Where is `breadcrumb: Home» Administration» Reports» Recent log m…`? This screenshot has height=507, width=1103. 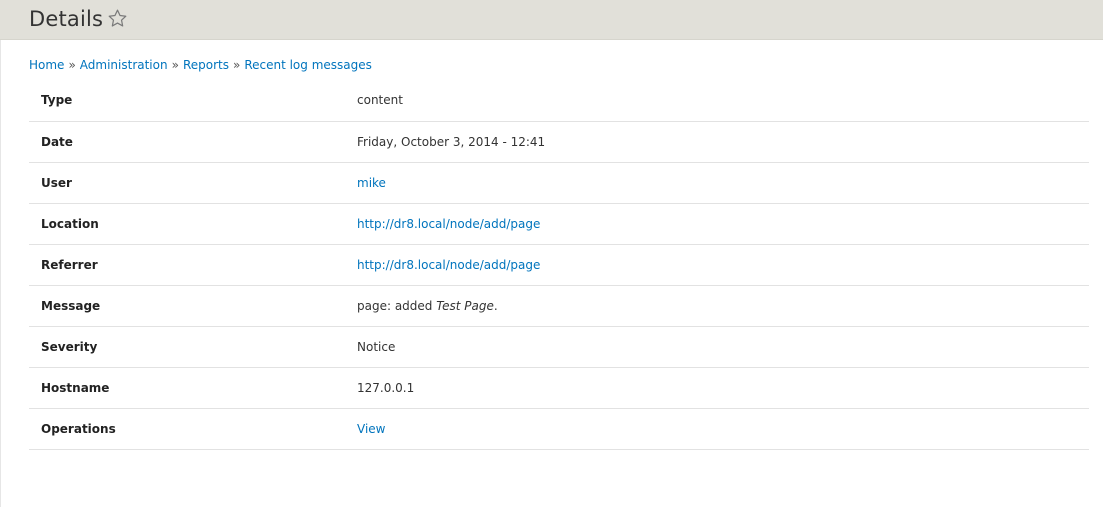 breadcrumb: Home» Administration» Reports» Recent log m… is located at coordinates (200, 65).